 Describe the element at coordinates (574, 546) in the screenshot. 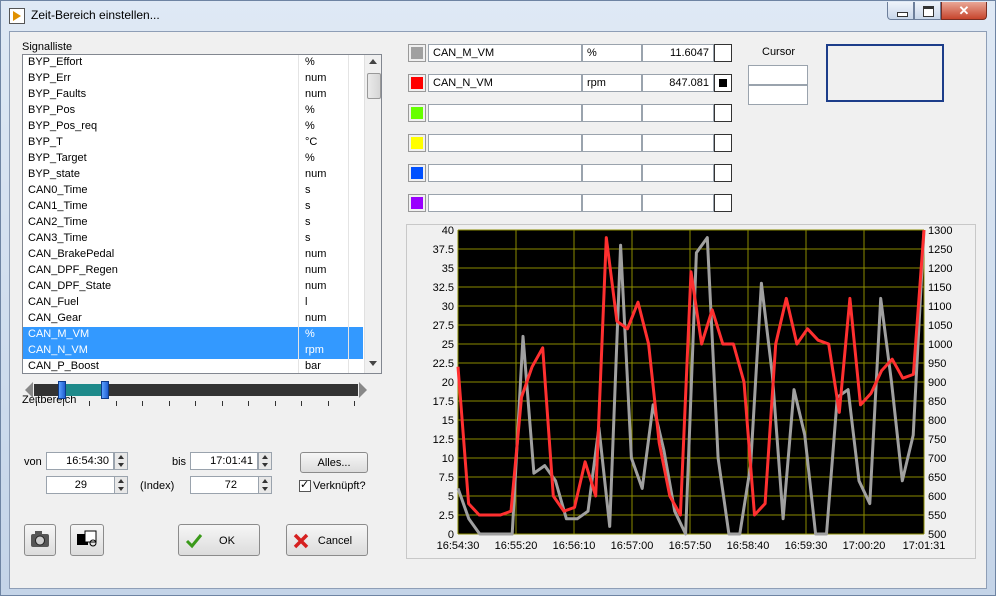

I see `x-tick-label: 16:56:10` at that location.